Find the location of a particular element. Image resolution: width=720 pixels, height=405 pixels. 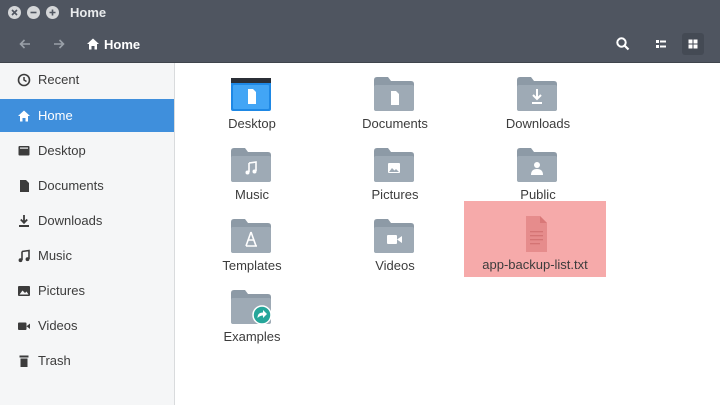

file-item-label: Videos is located at coordinates (395, 265).